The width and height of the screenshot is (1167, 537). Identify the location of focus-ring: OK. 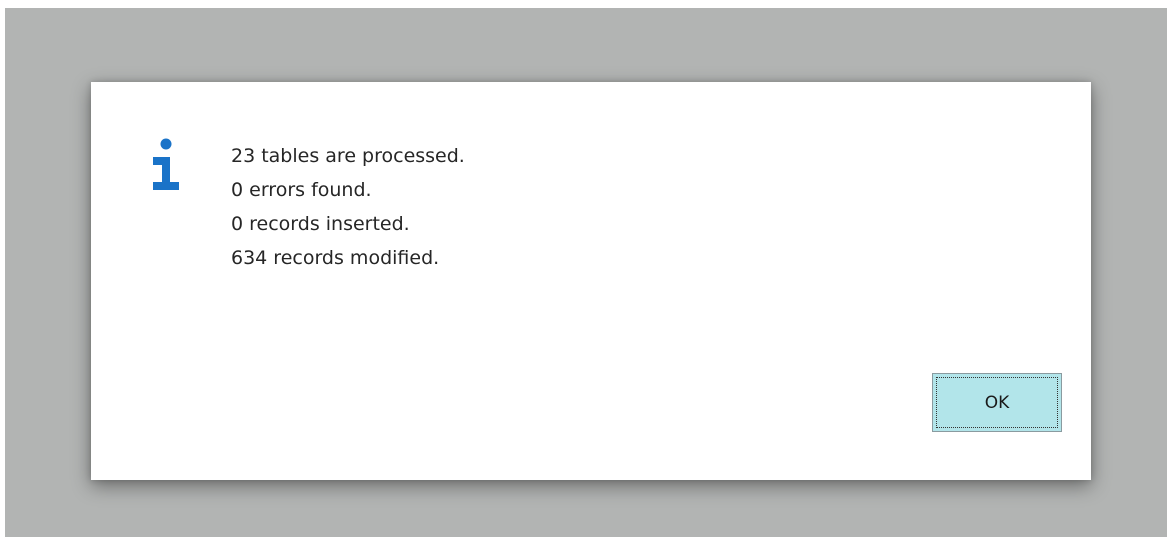
(997, 402).